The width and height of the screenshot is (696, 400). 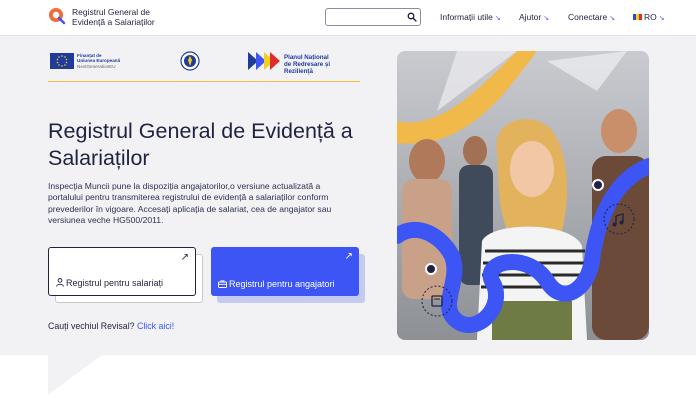 I want to click on search-icon, so click(x=412, y=17).